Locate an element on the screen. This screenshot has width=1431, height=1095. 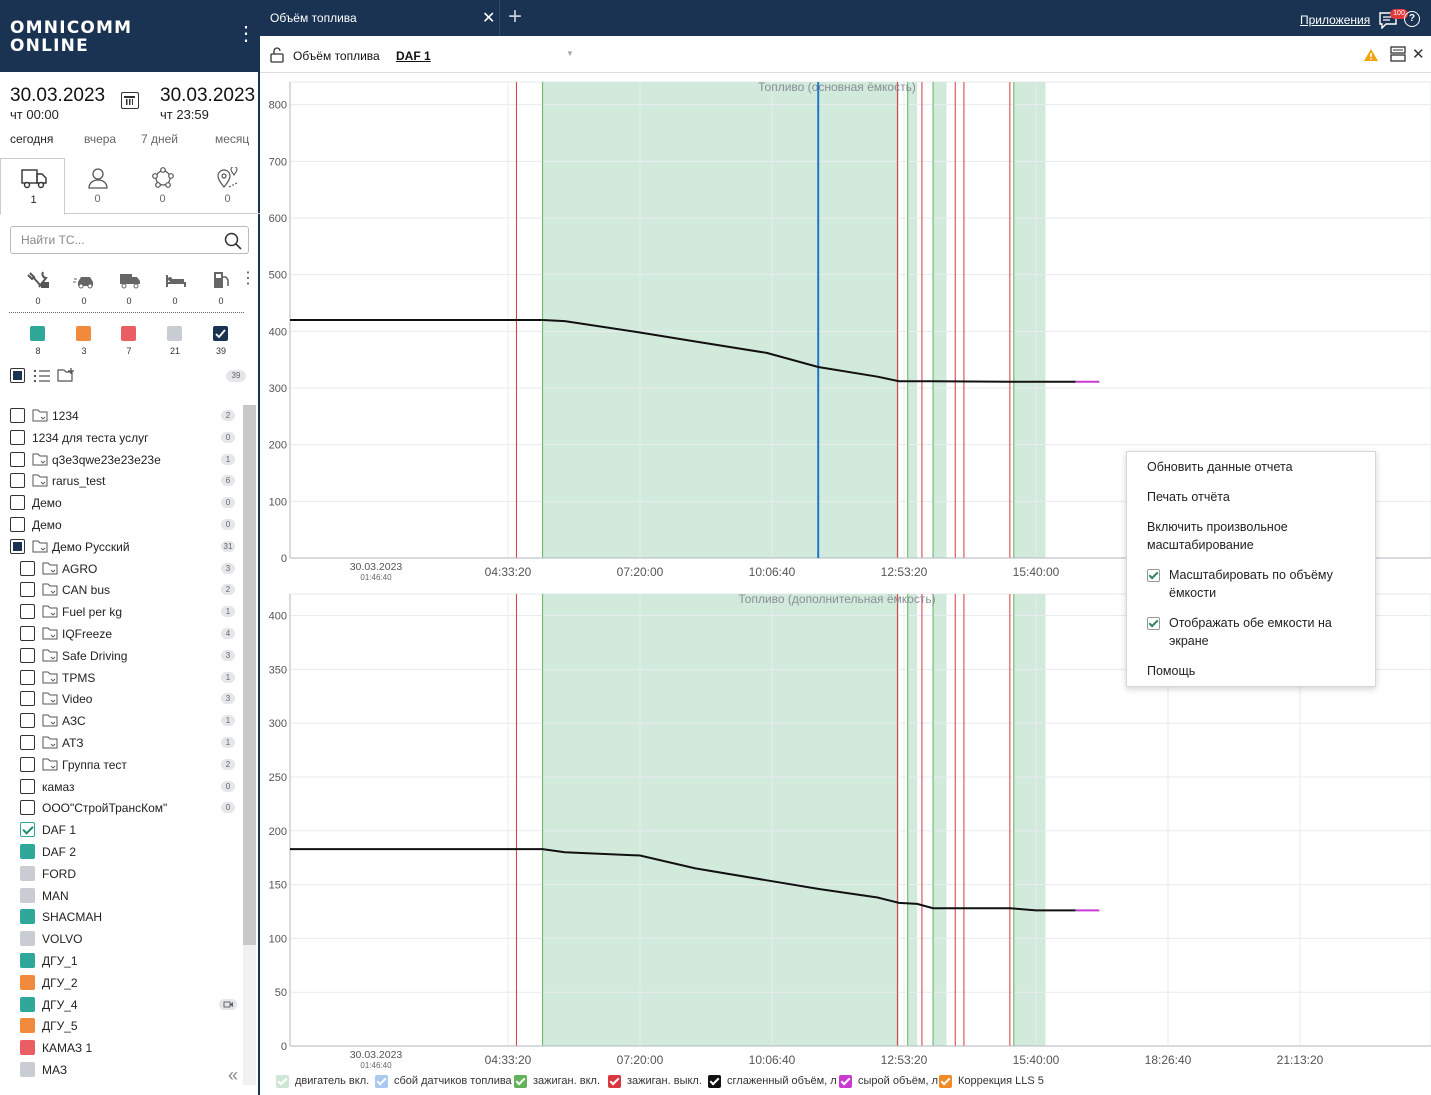
tree-row: 1234 для теста услуг 0 is located at coordinates (120, 437).